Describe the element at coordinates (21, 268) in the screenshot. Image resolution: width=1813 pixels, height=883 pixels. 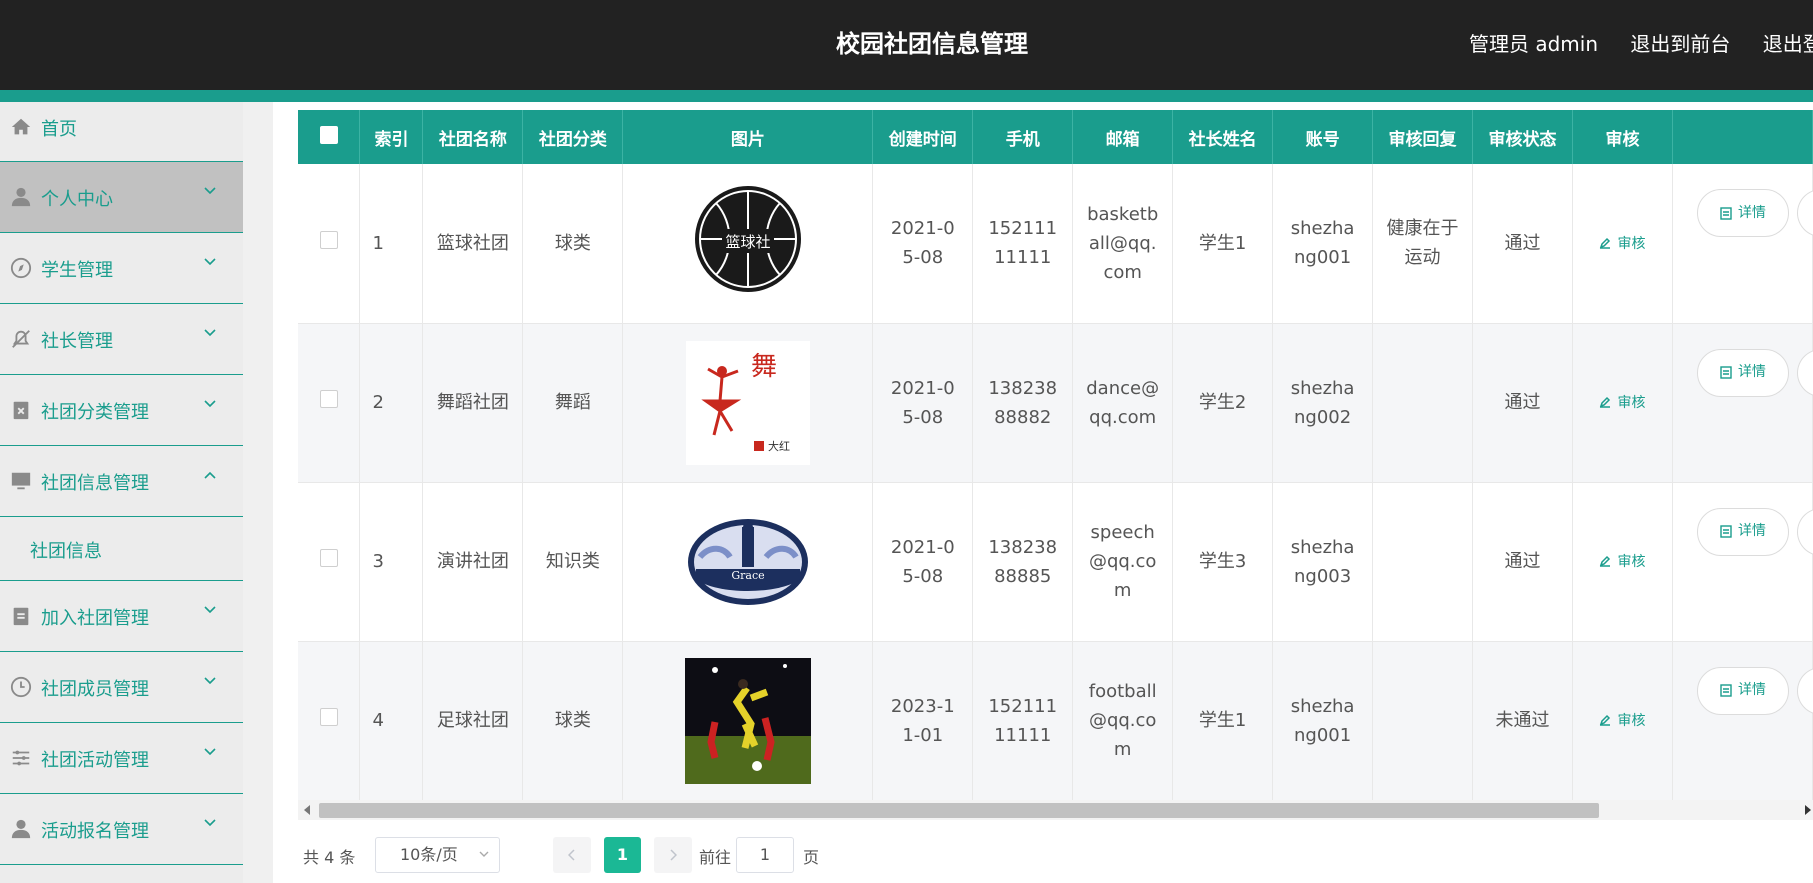
I see `compass-icon` at that location.